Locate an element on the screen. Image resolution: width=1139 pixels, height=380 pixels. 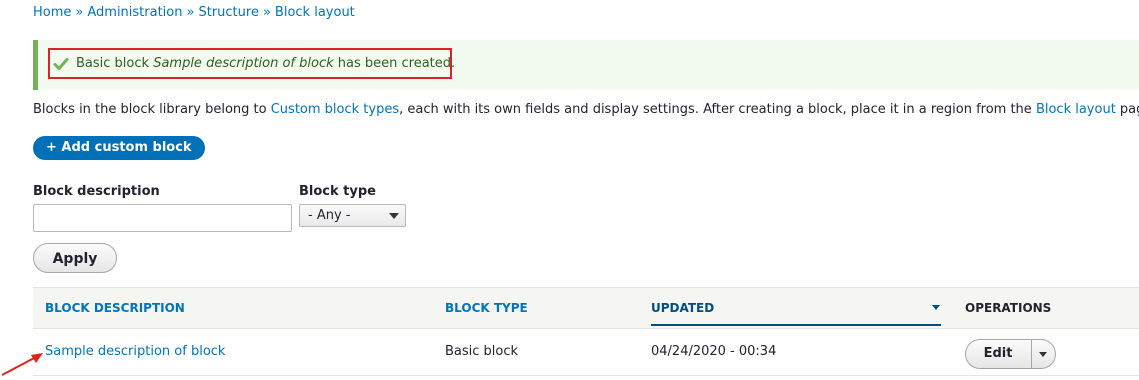
intro-text-part: page. is located at coordinates (1129, 109).